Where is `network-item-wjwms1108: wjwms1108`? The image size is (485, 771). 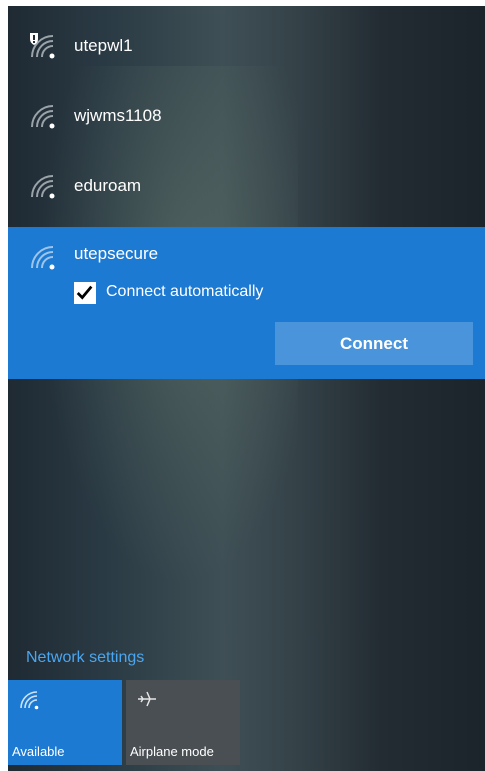 network-item-wjwms1108: wjwms1108 is located at coordinates (246, 115).